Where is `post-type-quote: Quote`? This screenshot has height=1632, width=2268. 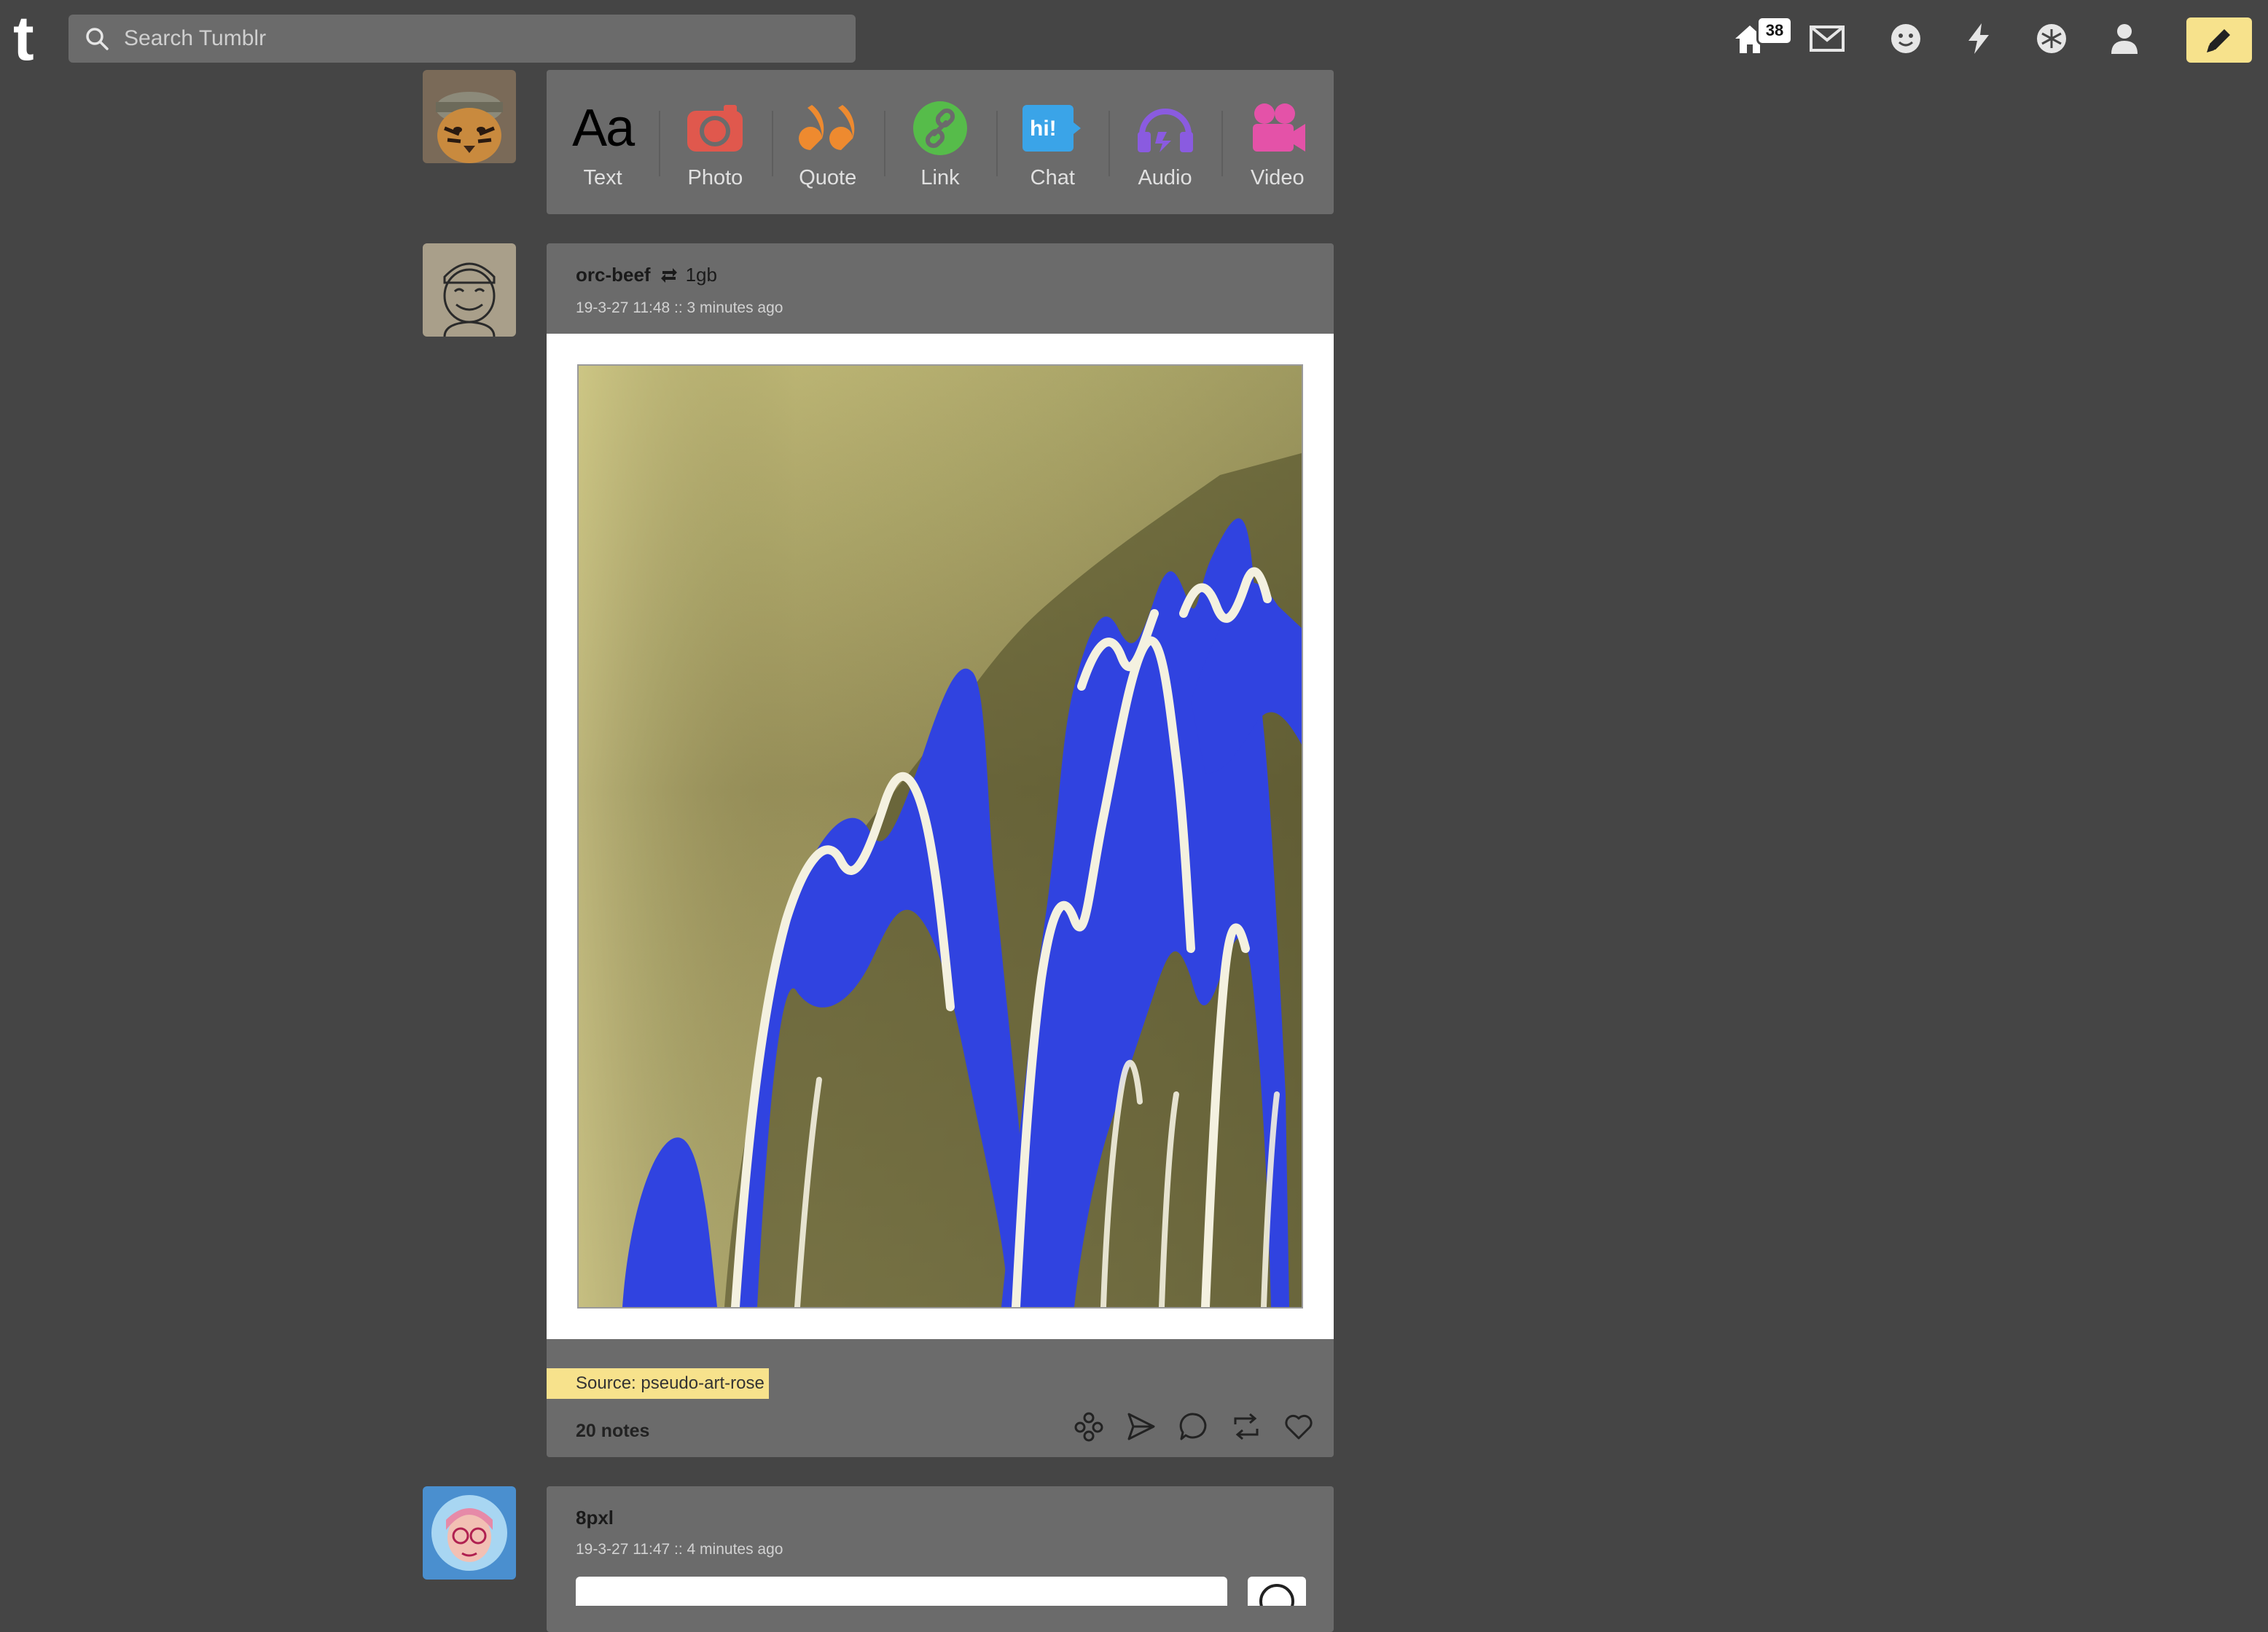 post-type-quote: Quote is located at coordinates (828, 142).